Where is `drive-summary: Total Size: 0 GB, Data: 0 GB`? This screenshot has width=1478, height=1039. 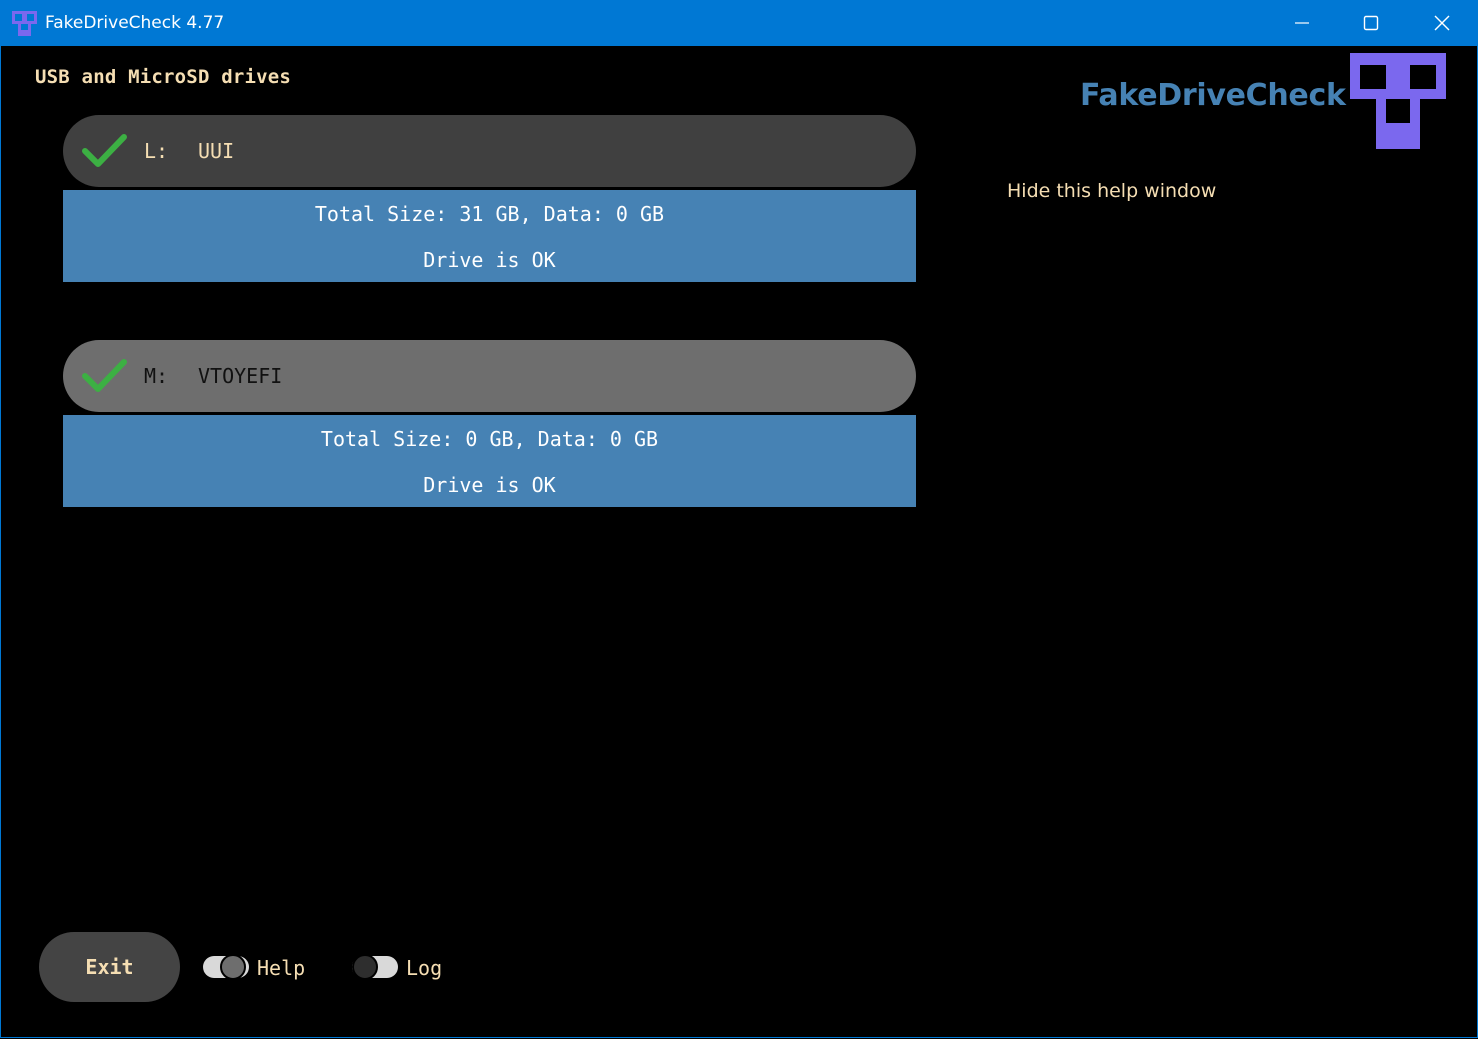
drive-summary: Total Size: 0 GB, Data: 0 GB is located at coordinates (489, 439).